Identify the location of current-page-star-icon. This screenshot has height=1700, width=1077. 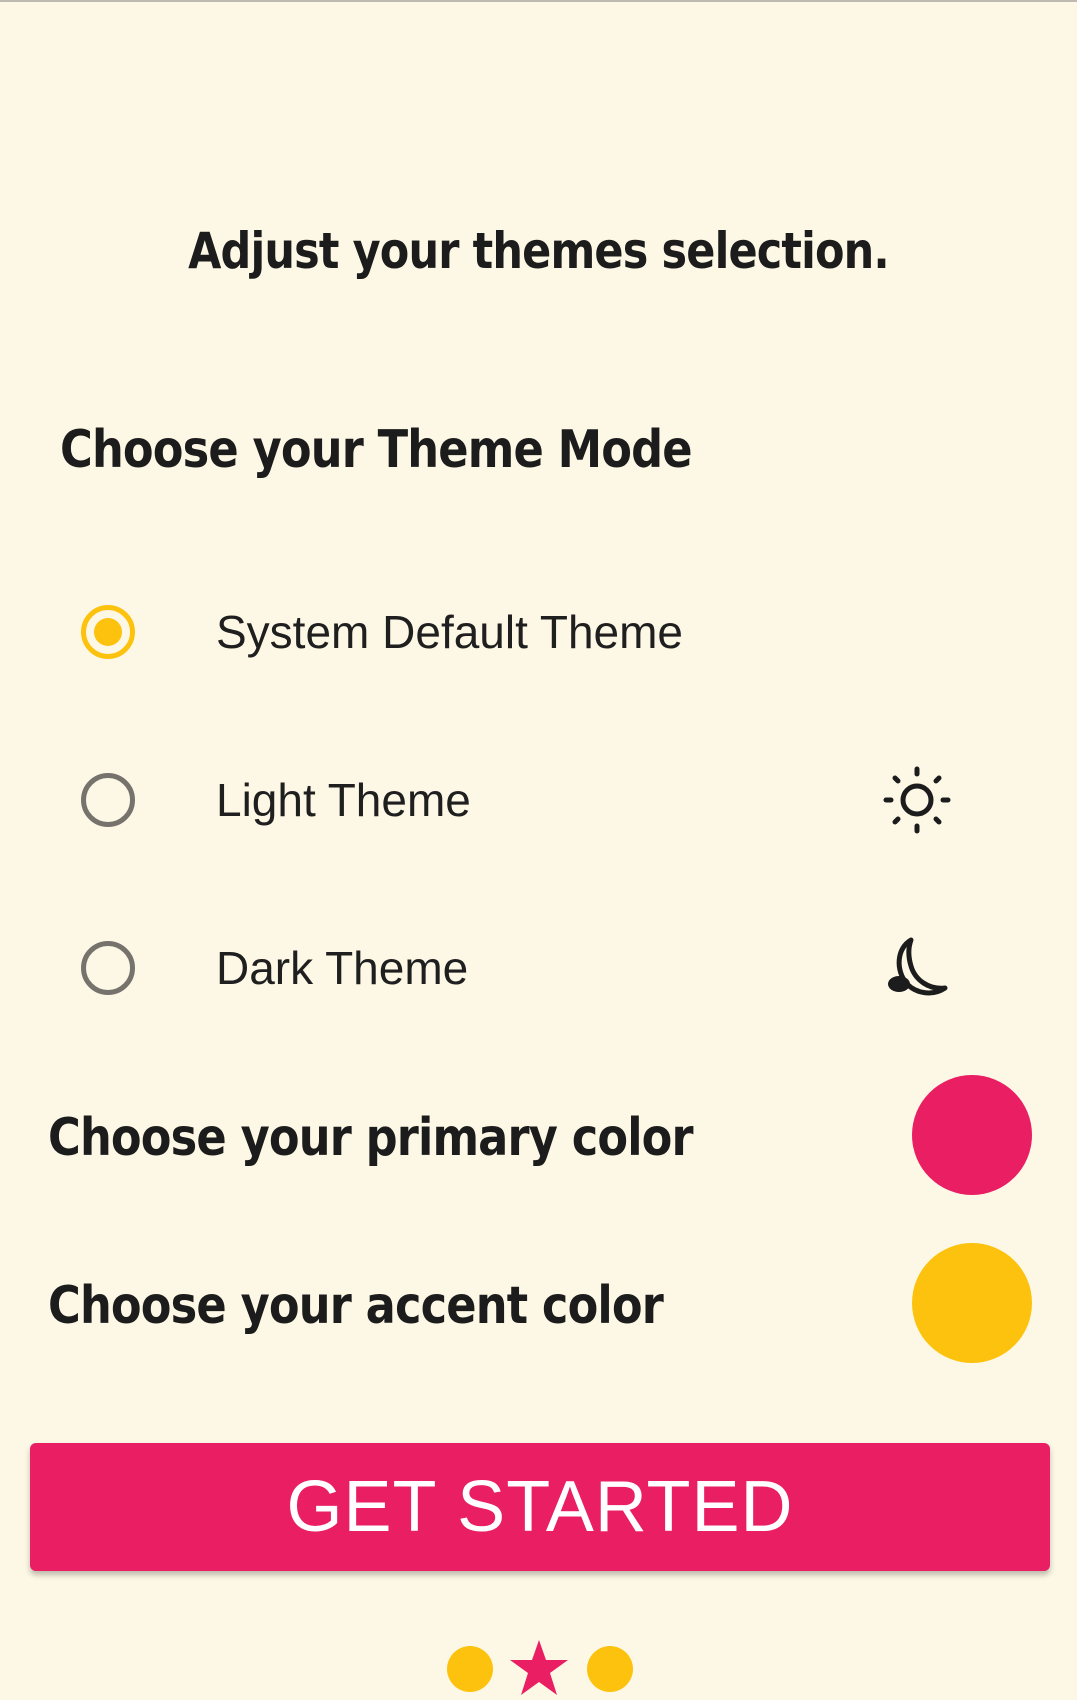
(539, 1667).